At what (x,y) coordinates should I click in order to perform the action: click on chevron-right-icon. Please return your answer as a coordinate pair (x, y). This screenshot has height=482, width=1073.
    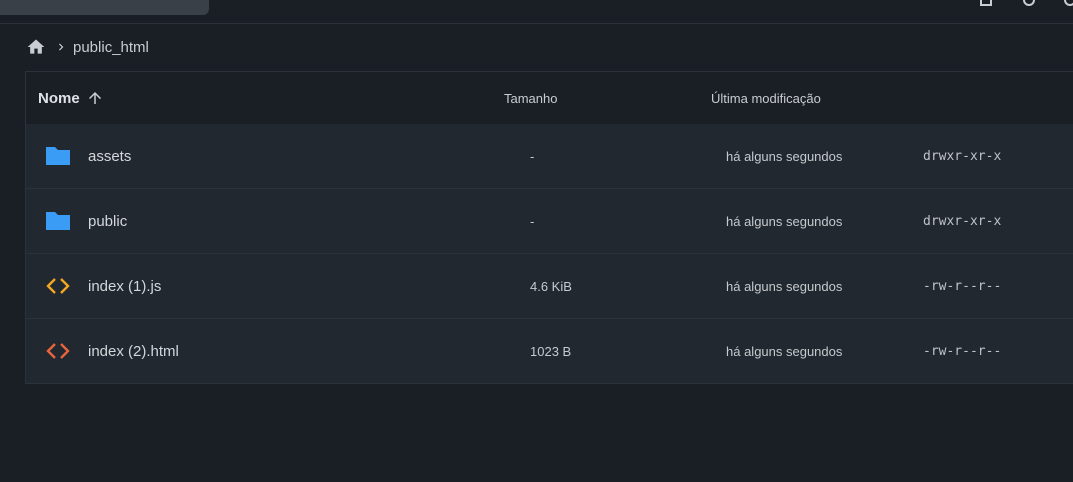
    Looking at the image, I should click on (61, 47).